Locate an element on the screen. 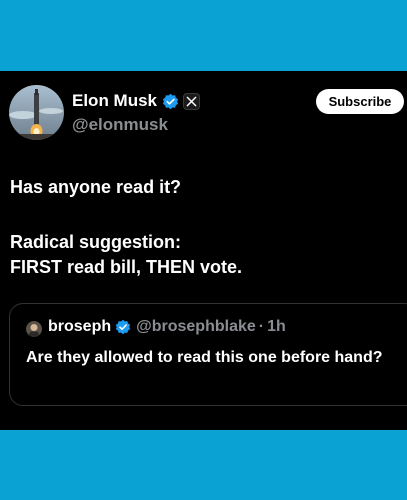 The image size is (407, 500). tweet-text-line-1: Has anyone read it? is located at coordinates (96, 187).